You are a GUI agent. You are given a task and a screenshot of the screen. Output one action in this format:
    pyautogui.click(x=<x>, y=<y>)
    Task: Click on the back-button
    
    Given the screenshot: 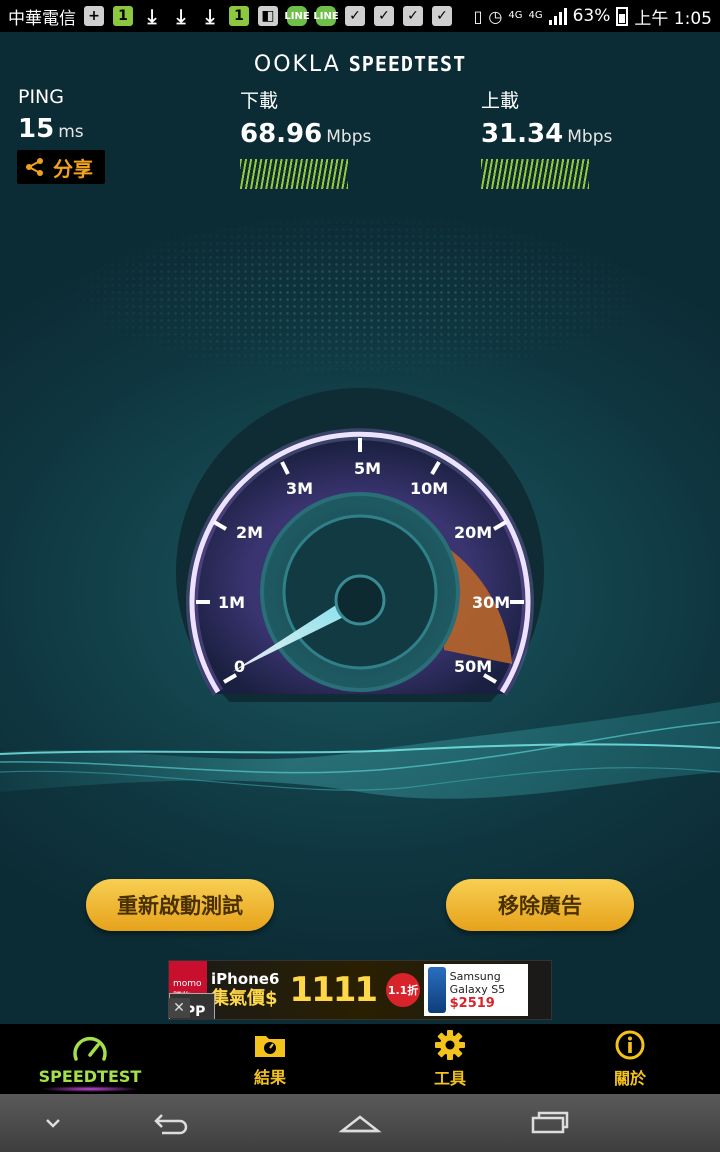 What is the action you would take?
    pyautogui.click(x=170, y=1123)
    